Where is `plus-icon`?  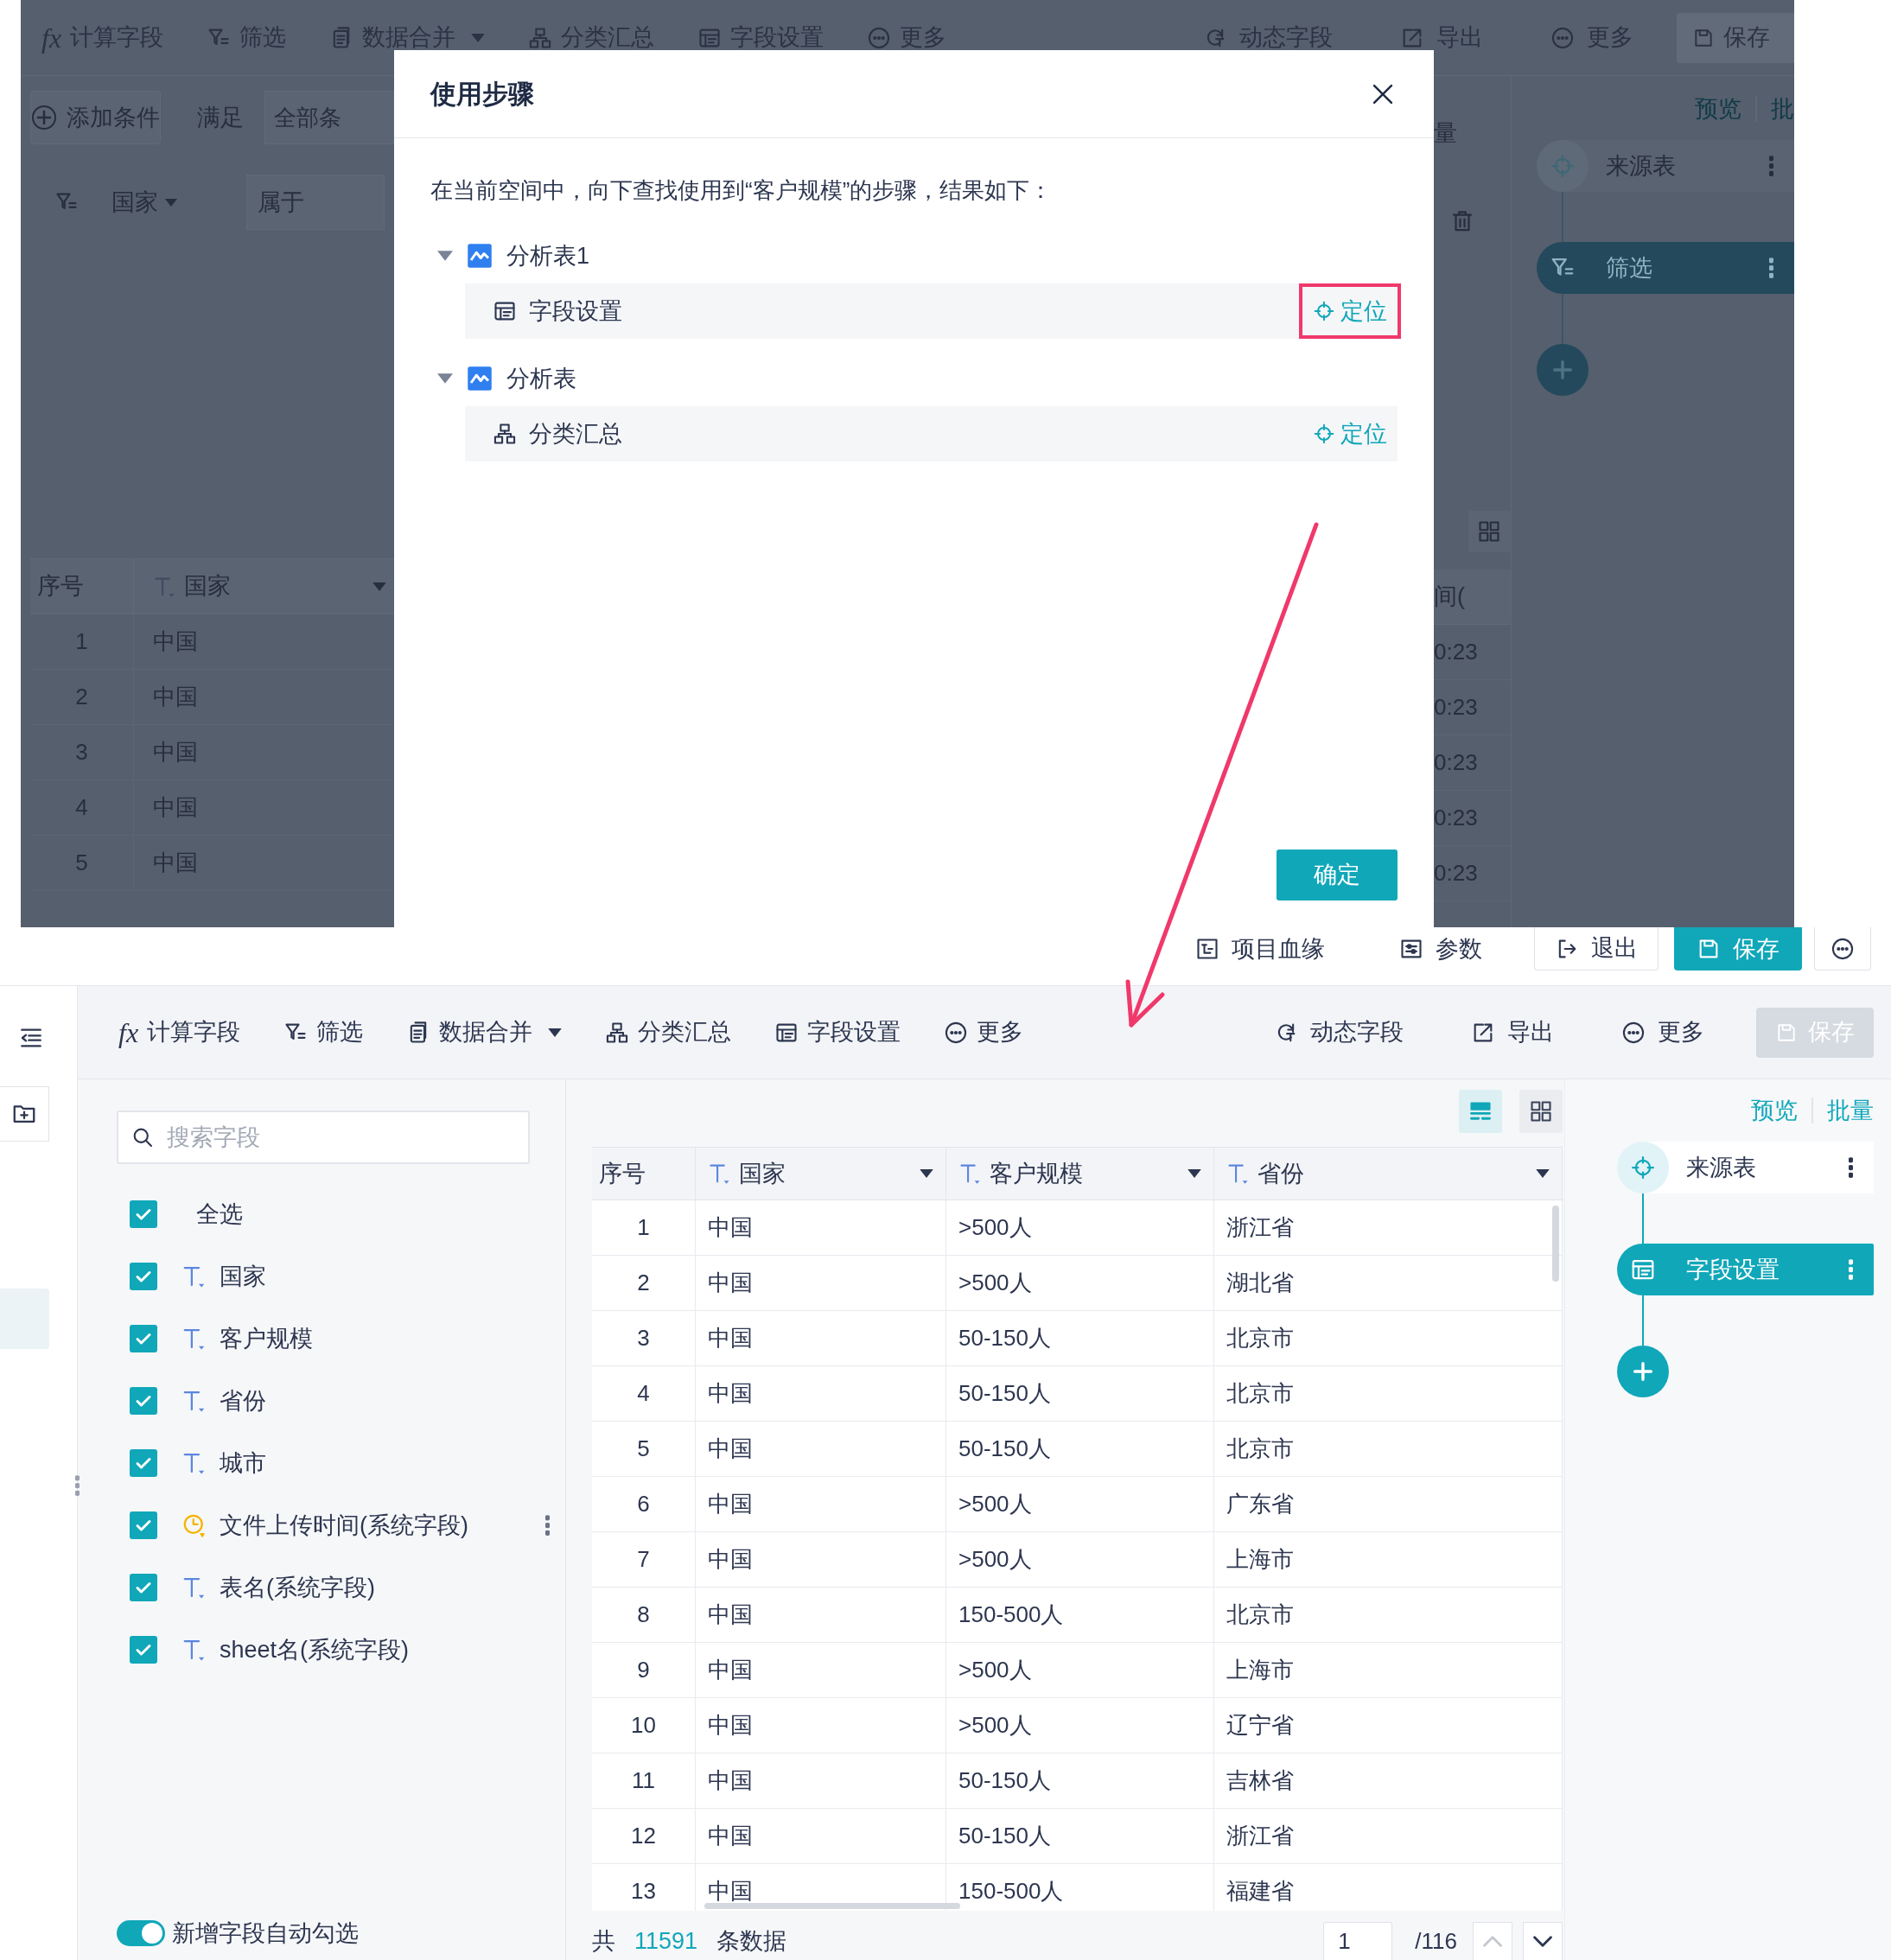
plus-icon is located at coordinates (43, 117).